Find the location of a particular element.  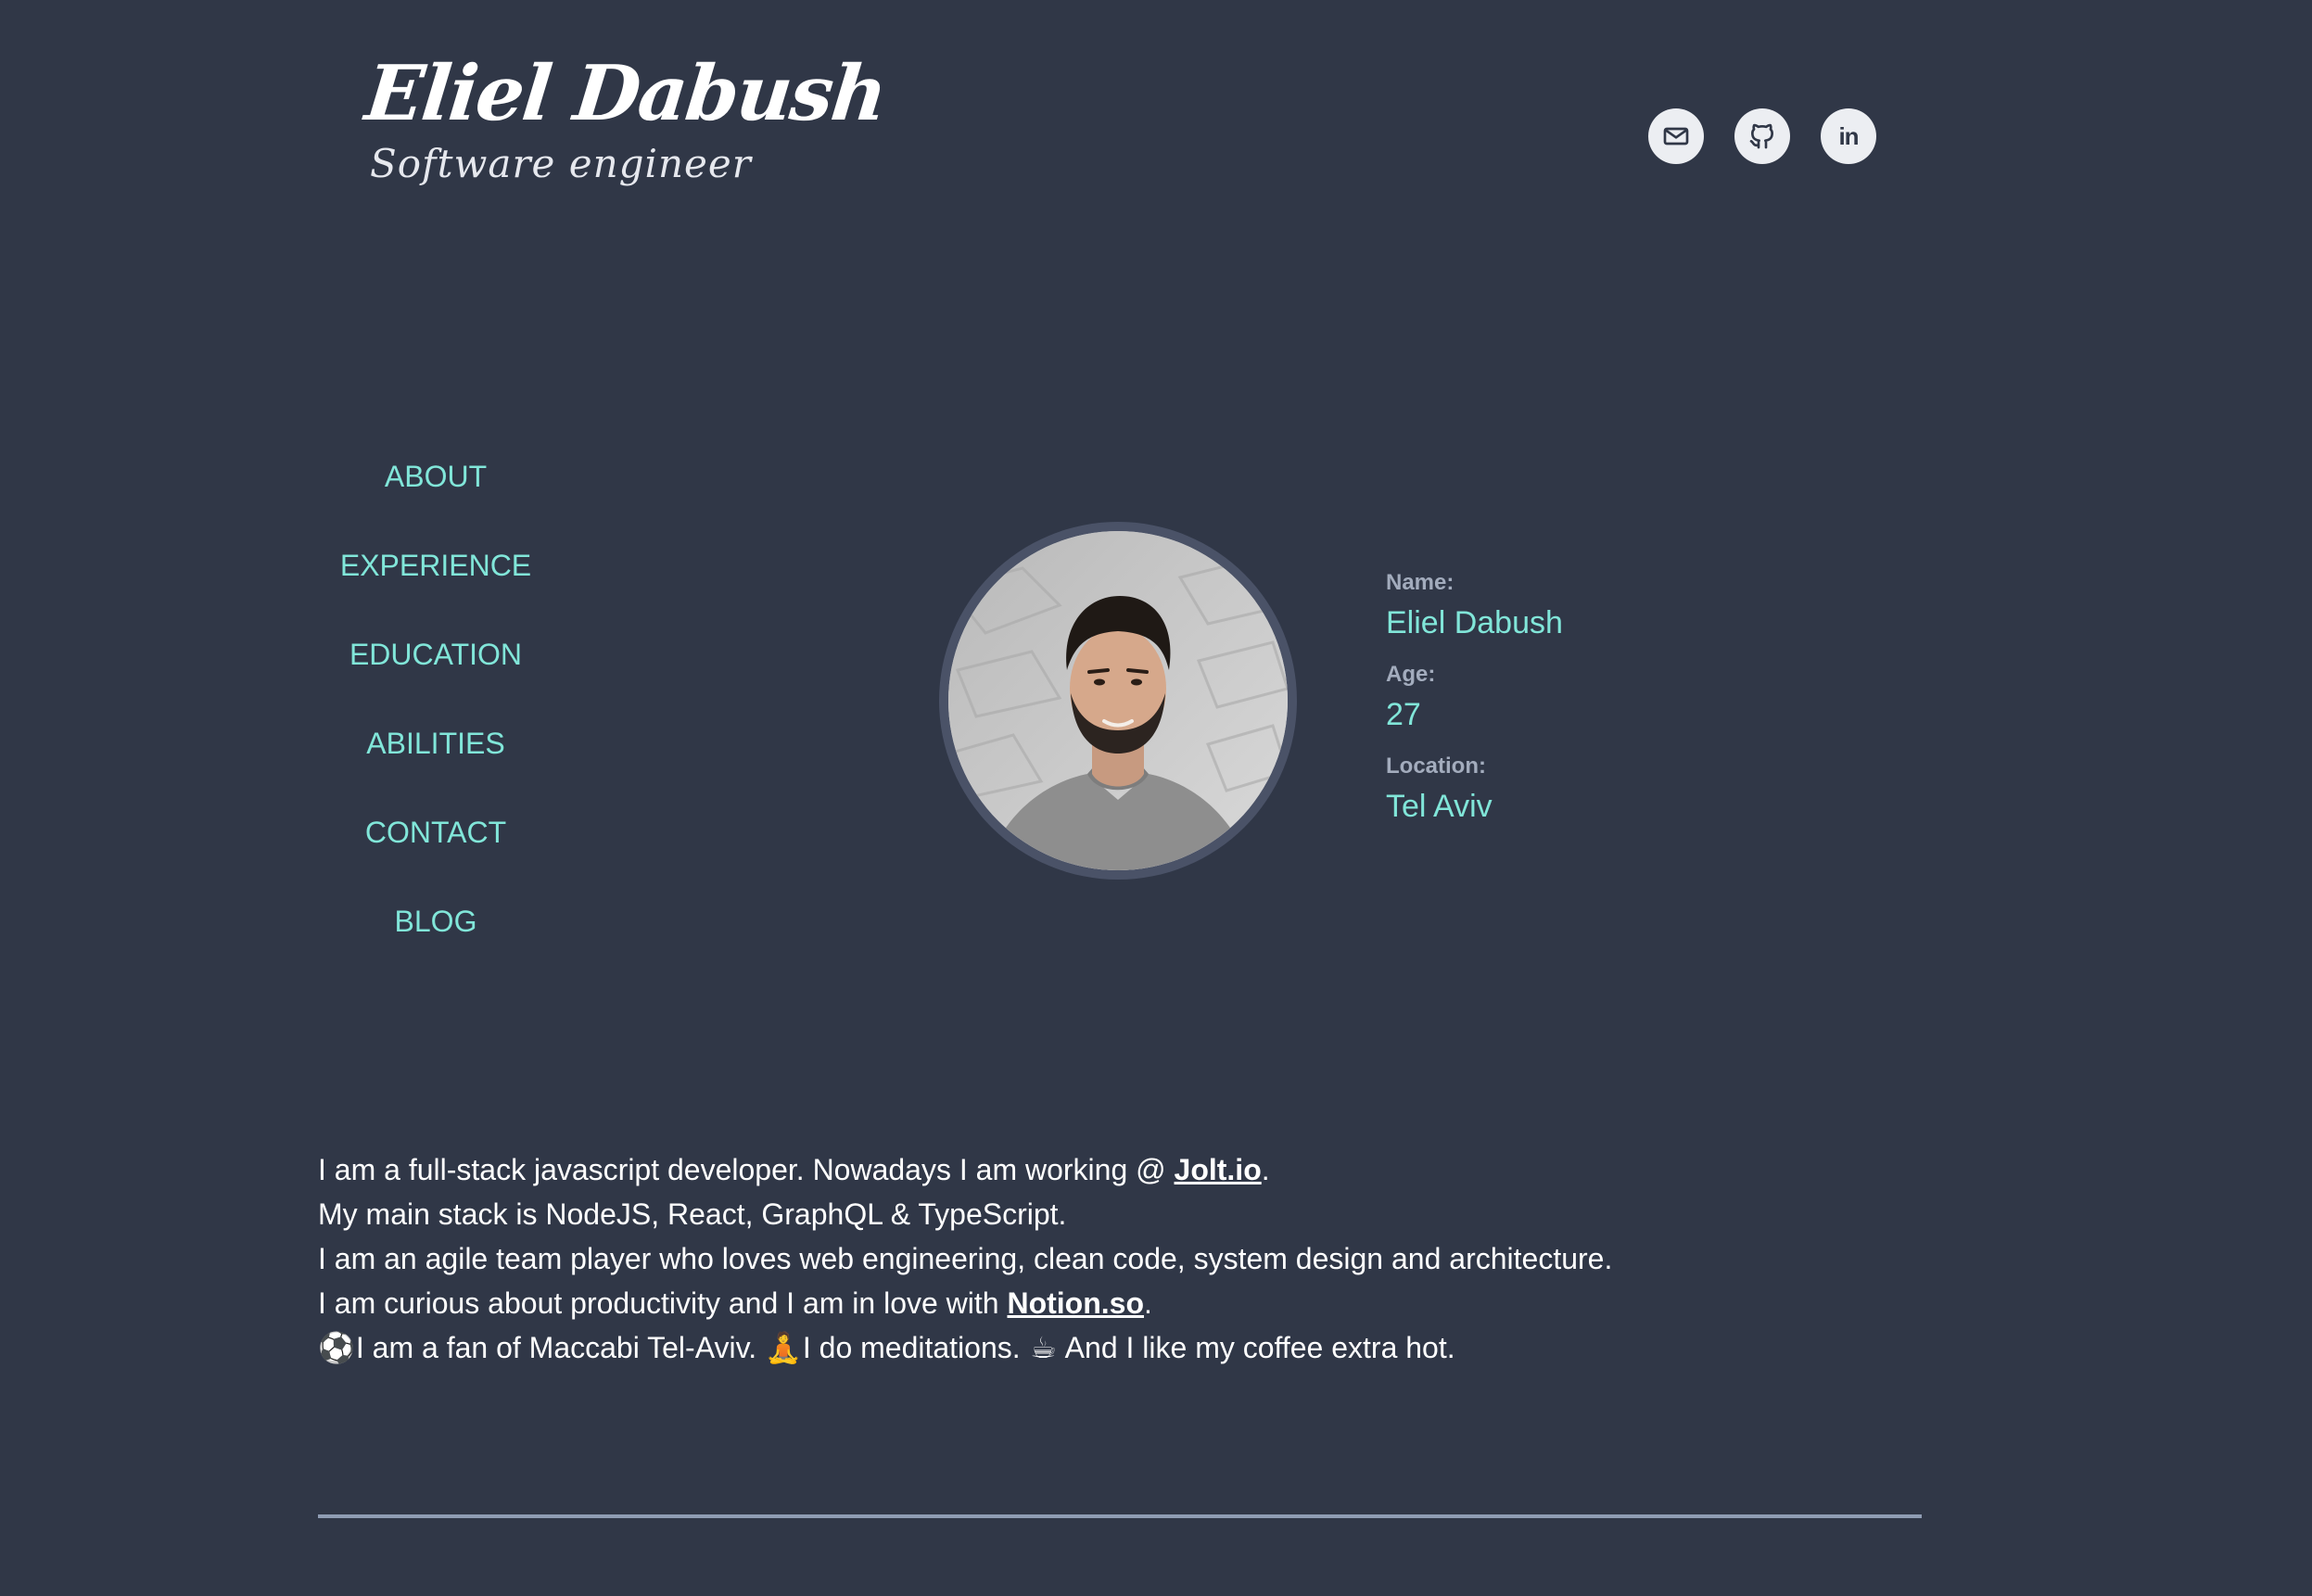

about-text: I do meditations. is located at coordinates (911, 1348).